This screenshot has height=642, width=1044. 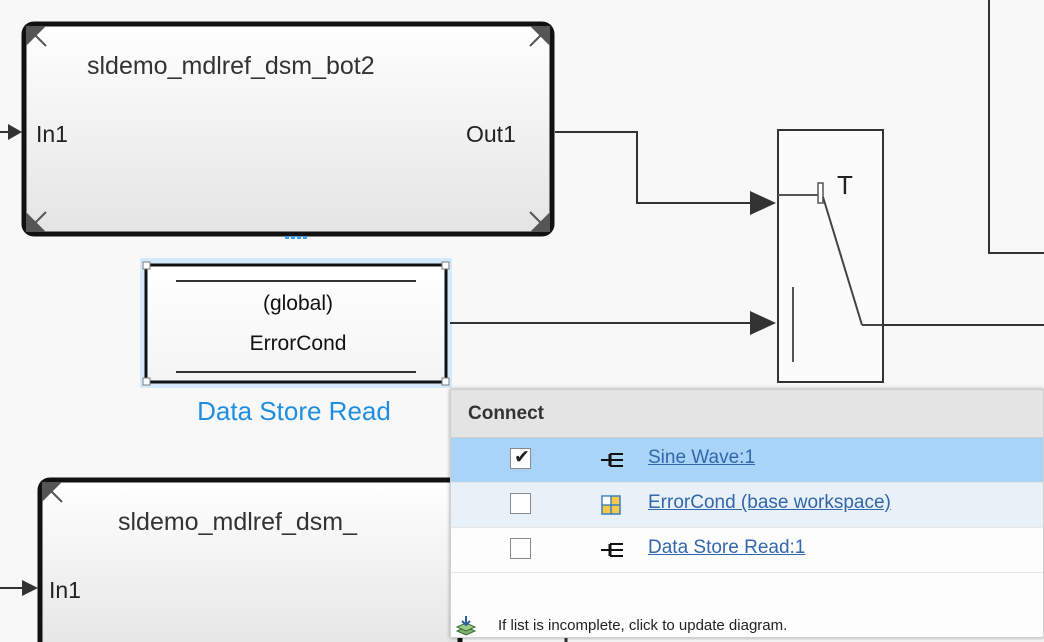 What do you see at coordinates (65, 590) in the screenshot?
I see `bottom-model-in-port: In1` at bounding box center [65, 590].